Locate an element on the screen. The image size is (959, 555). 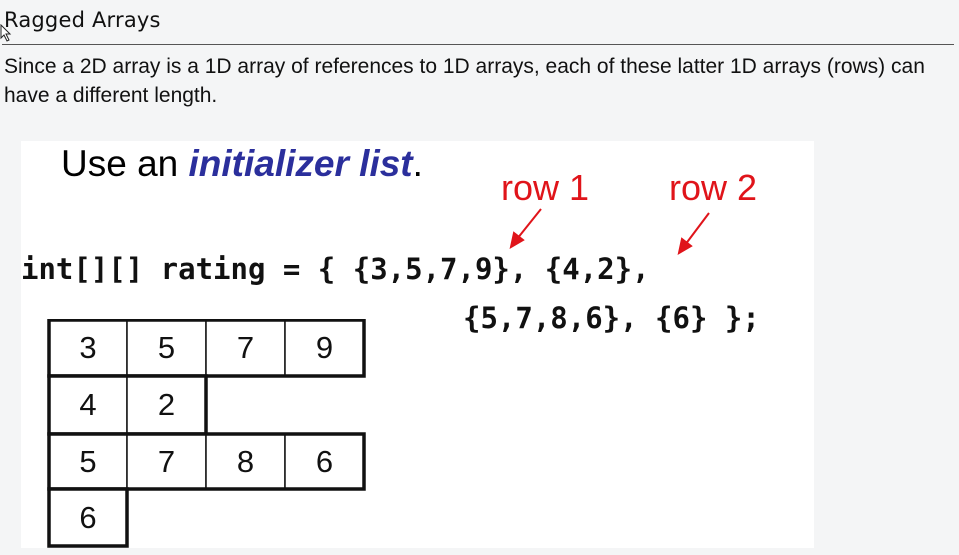
slide-title-keyword: initializer list is located at coordinates (300, 163).